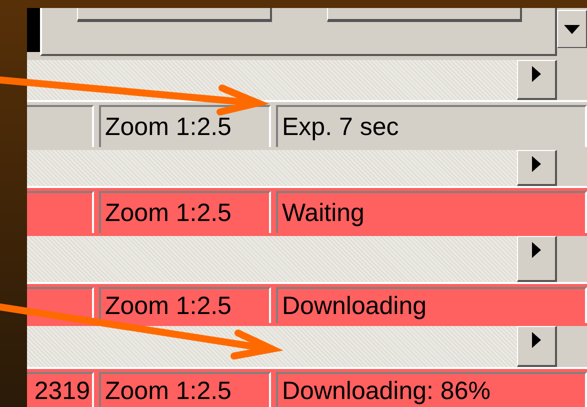 This screenshot has height=407, width=587. Describe the element at coordinates (431, 389) in the screenshot. I see `status-cell: Downloading: 86%` at that location.